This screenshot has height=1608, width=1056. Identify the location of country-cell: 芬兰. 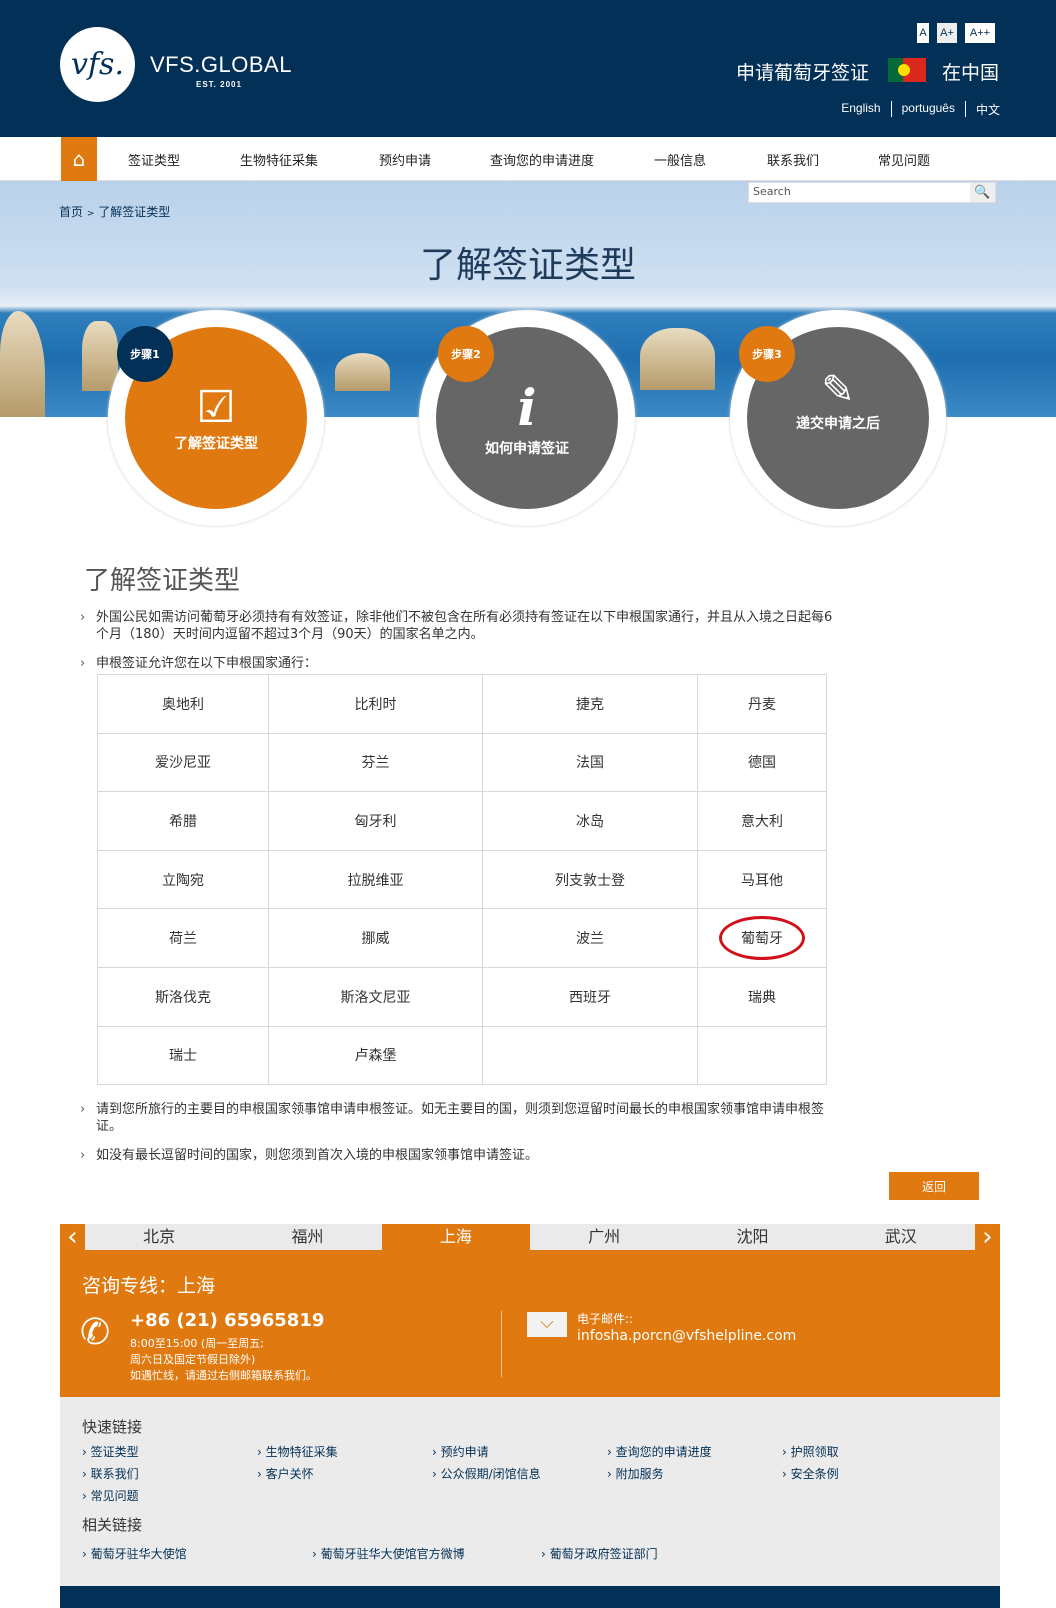
(375, 762).